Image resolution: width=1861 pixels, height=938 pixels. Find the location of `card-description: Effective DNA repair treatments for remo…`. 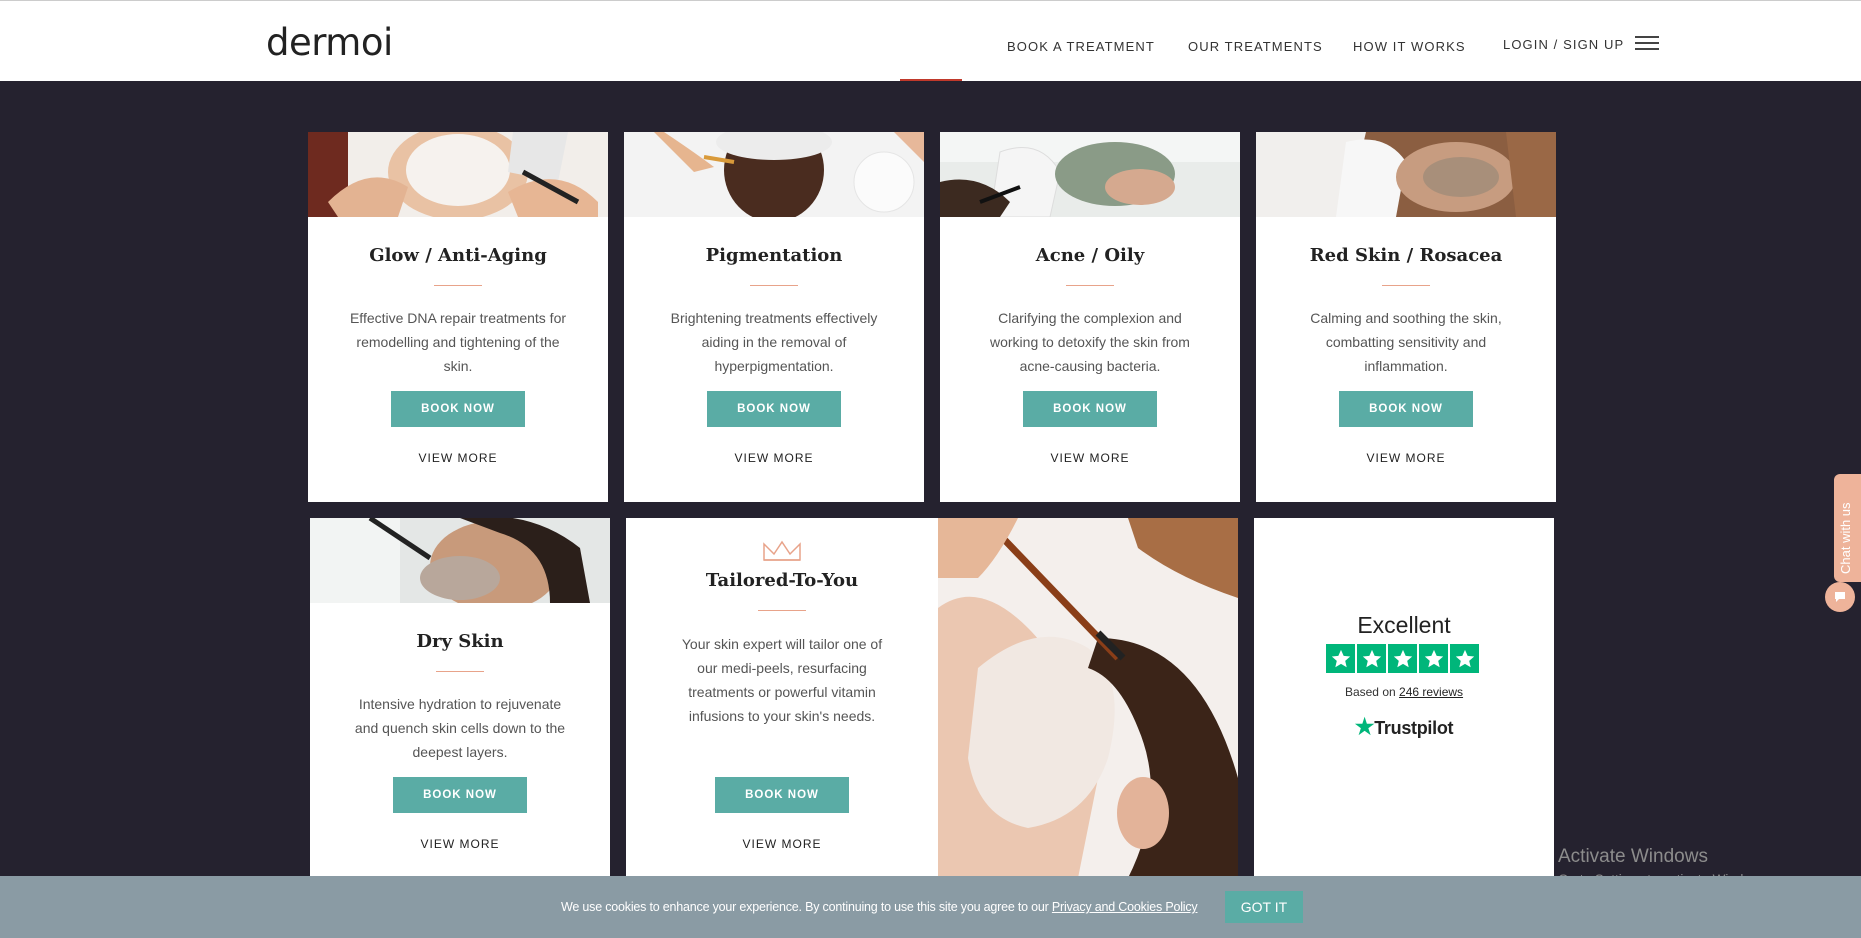

card-description: Effective DNA repair treatments for remo… is located at coordinates (458, 342).